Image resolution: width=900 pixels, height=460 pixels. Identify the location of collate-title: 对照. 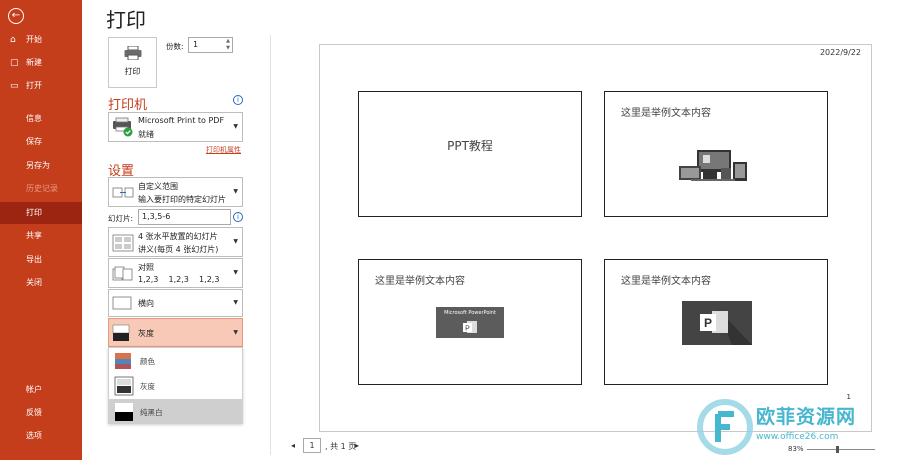
(146, 267).